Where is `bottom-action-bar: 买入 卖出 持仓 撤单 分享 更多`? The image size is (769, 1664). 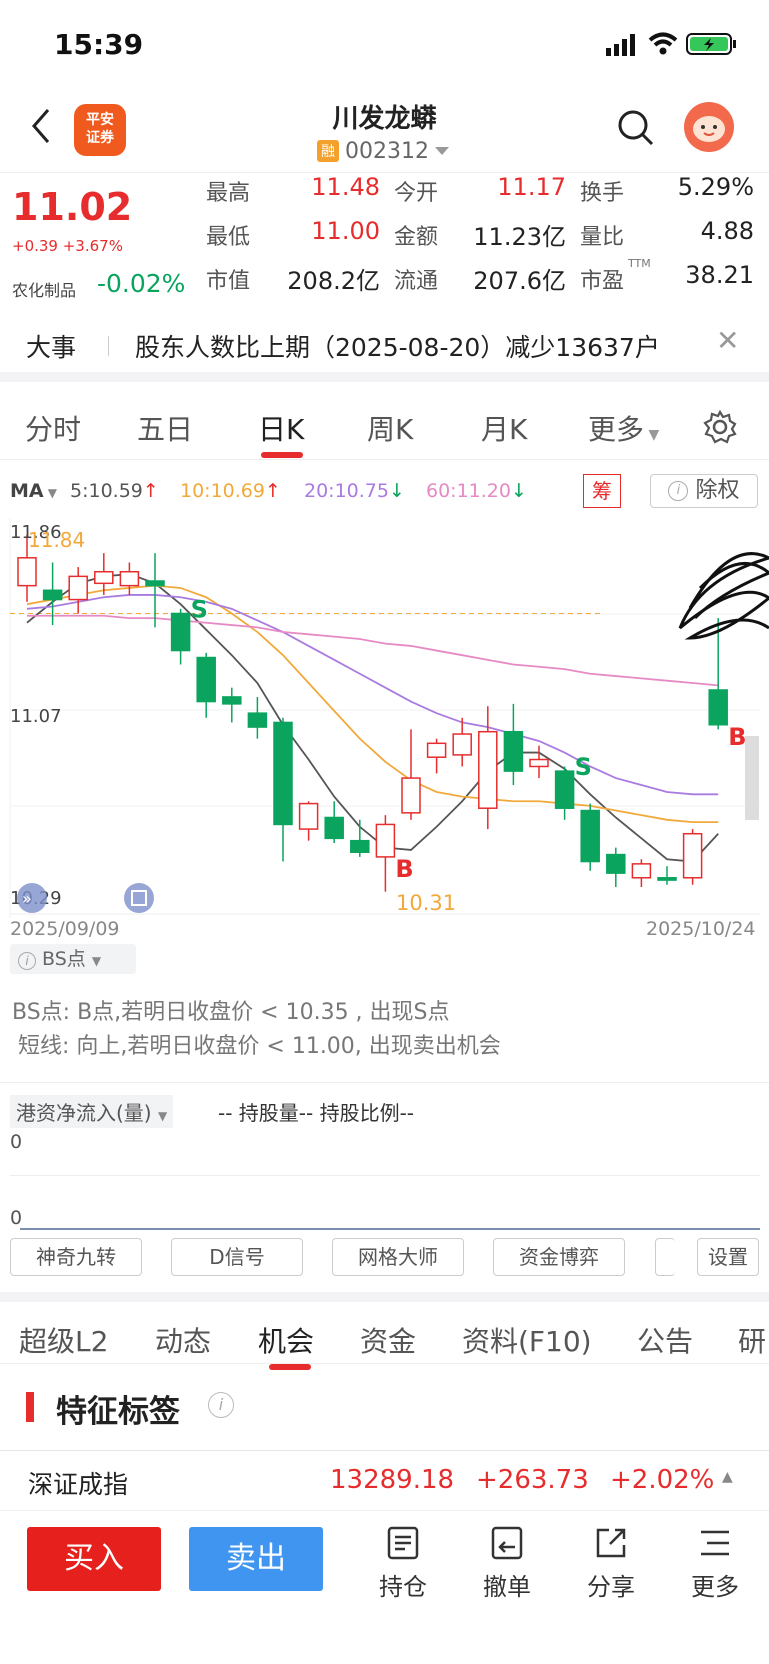 bottom-action-bar: 买入 卖出 持仓 撤单 分享 更多 is located at coordinates (384, 1587).